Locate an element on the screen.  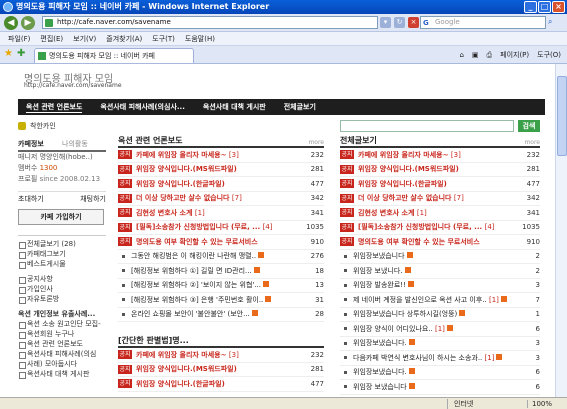
menu-edit: 편집(E) is located at coordinates (51, 38).